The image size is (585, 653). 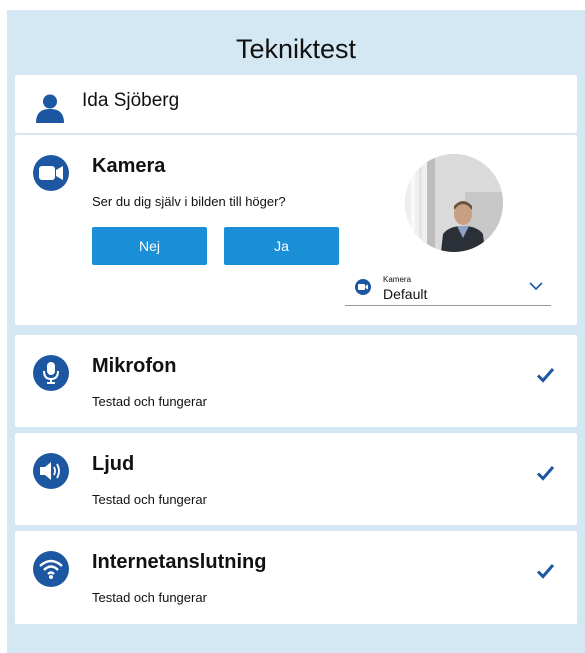 What do you see at coordinates (129, 166) in the screenshot?
I see `camera-title: Kamera` at bounding box center [129, 166].